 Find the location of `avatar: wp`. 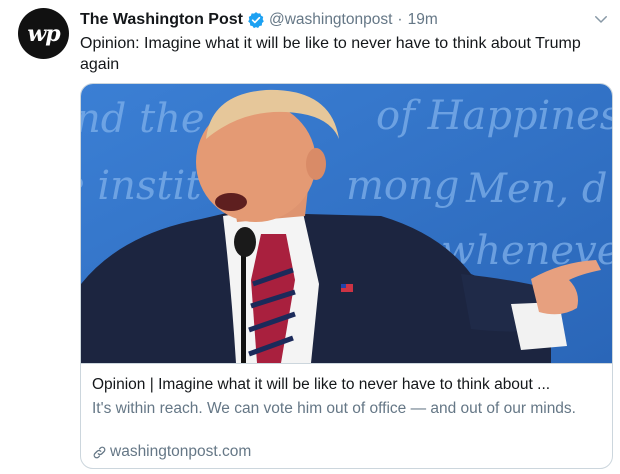

avatar: wp is located at coordinates (43, 33).